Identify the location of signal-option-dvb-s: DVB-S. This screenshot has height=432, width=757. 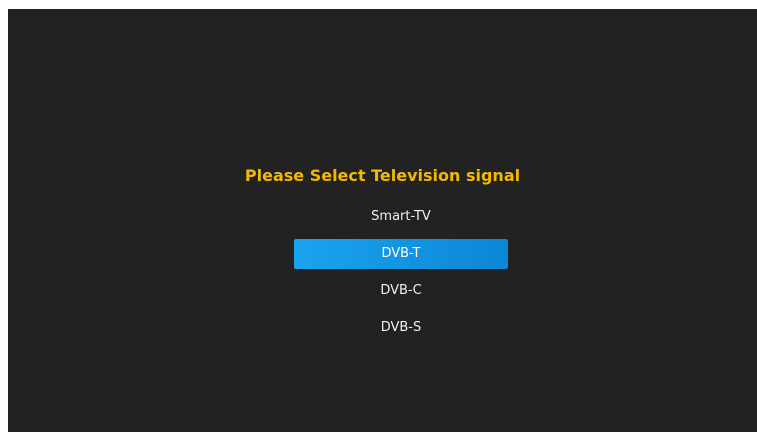
(401, 328).